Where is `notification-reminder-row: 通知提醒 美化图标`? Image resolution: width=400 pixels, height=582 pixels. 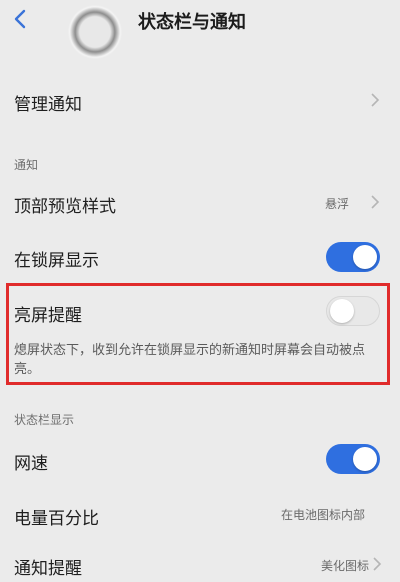 notification-reminder-row: 通知提醒 美化图标 is located at coordinates (200, 564).